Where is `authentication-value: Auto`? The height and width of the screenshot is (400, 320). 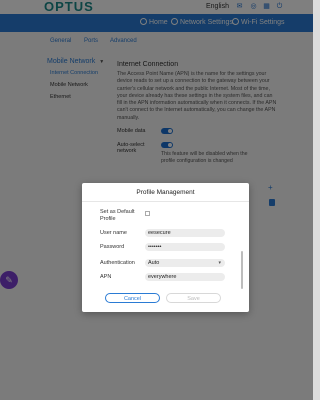
authentication-value: Auto is located at coordinates (154, 263).